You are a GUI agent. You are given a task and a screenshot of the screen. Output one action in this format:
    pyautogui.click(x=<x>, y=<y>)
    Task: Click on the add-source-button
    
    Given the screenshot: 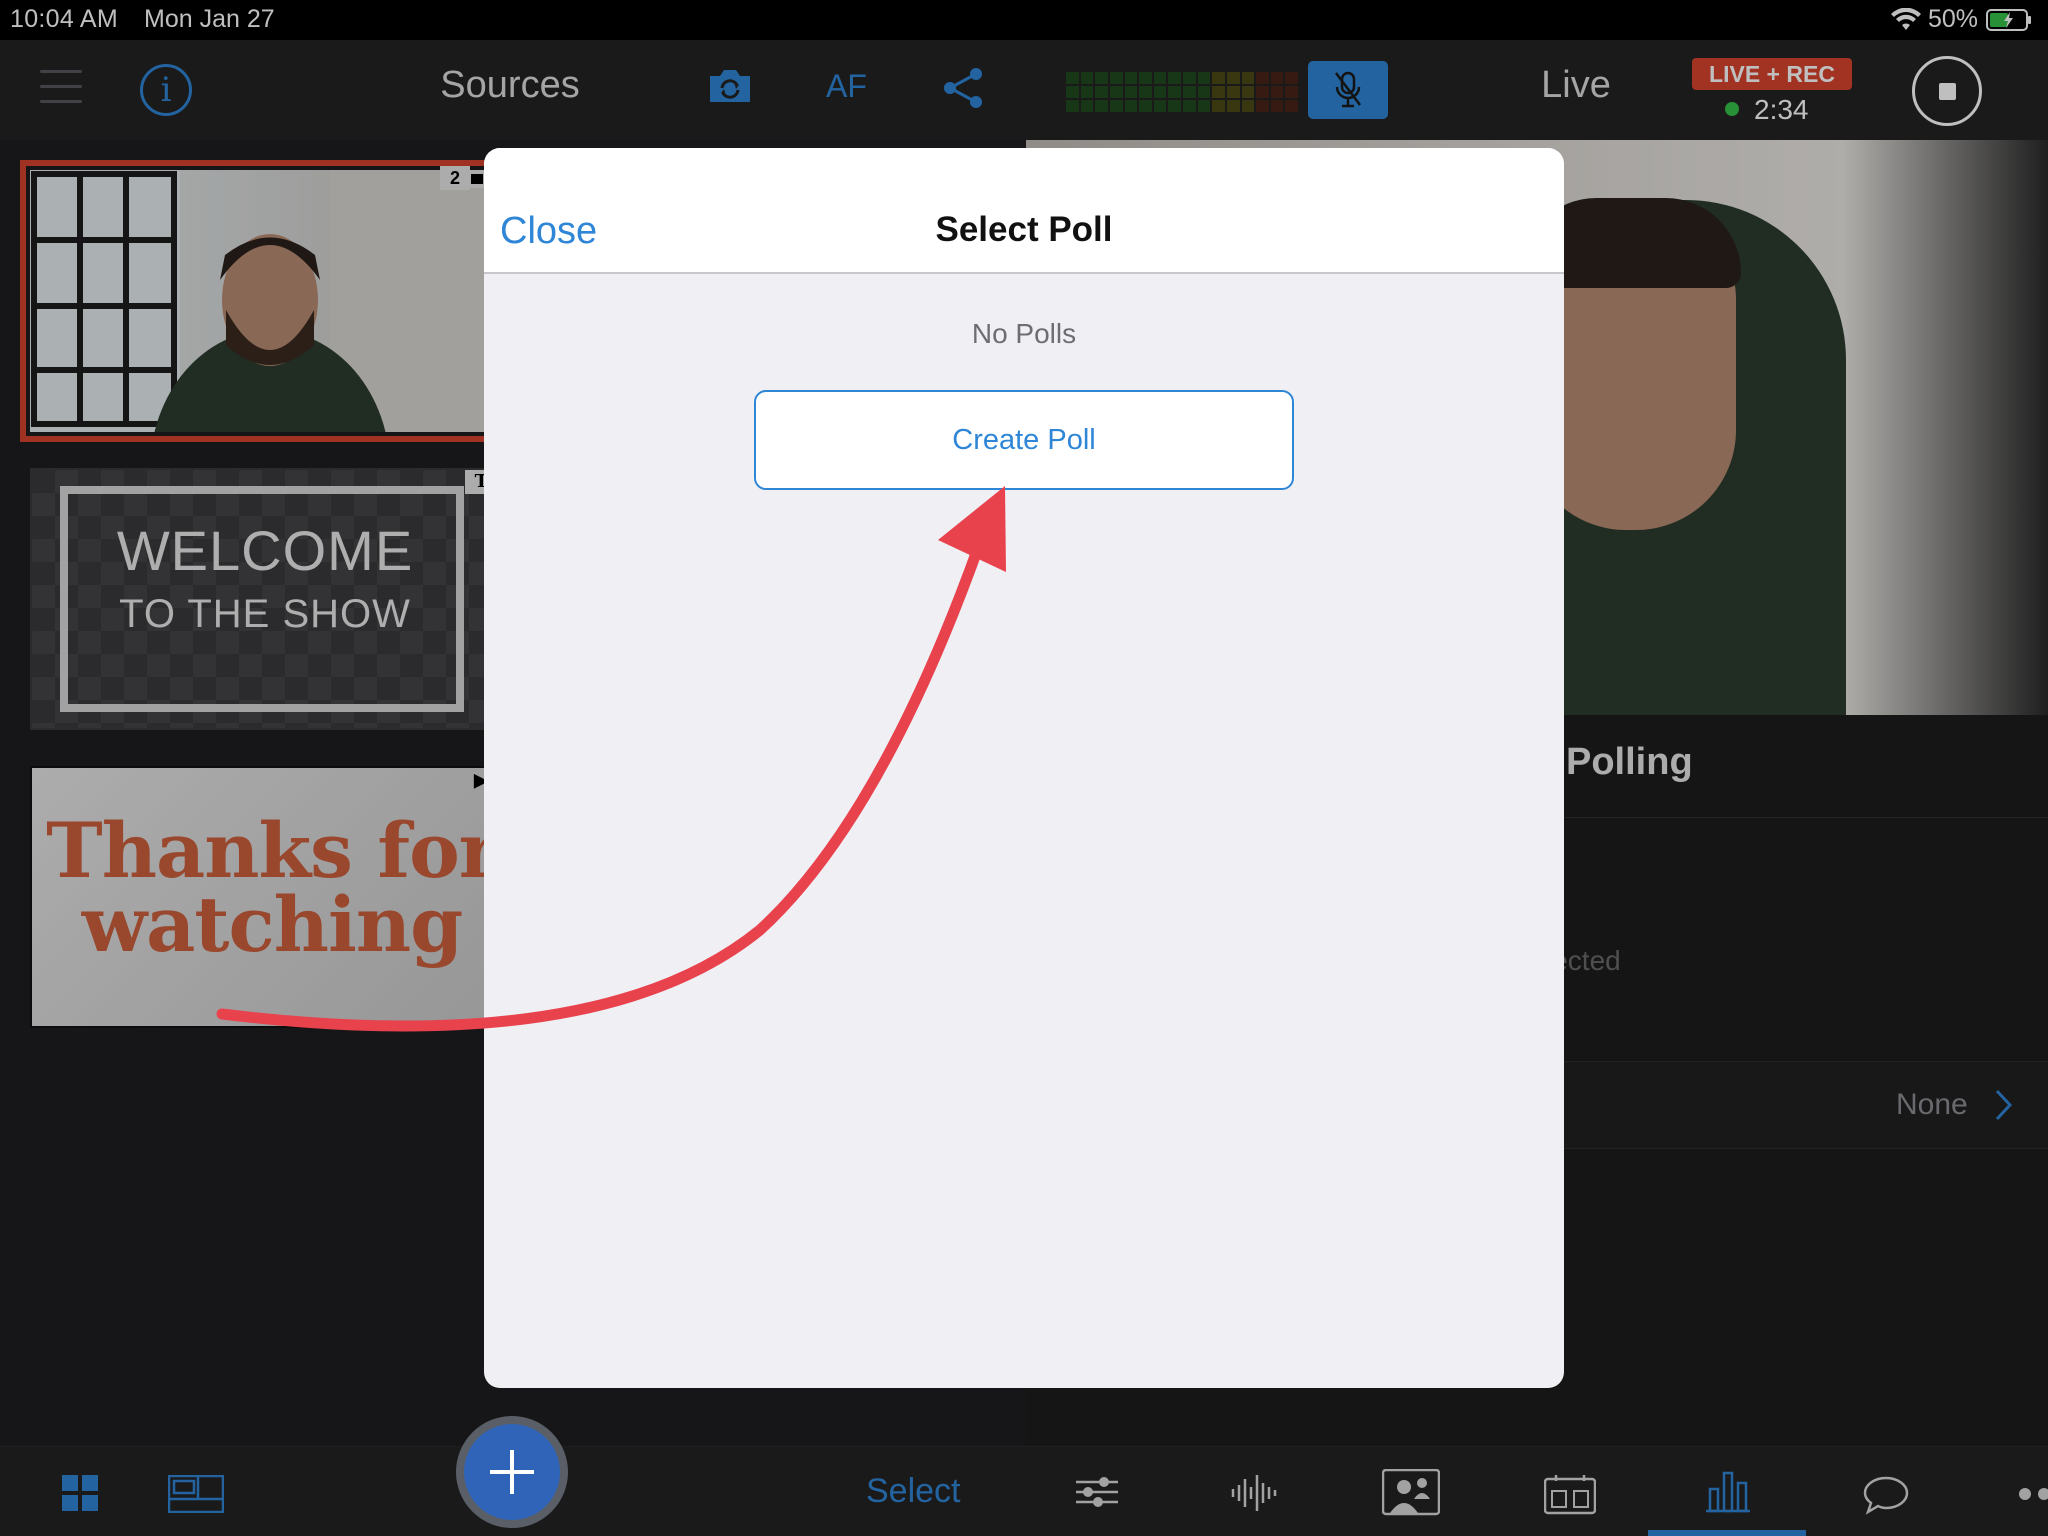 What is the action you would take?
    pyautogui.click(x=512, y=1472)
    